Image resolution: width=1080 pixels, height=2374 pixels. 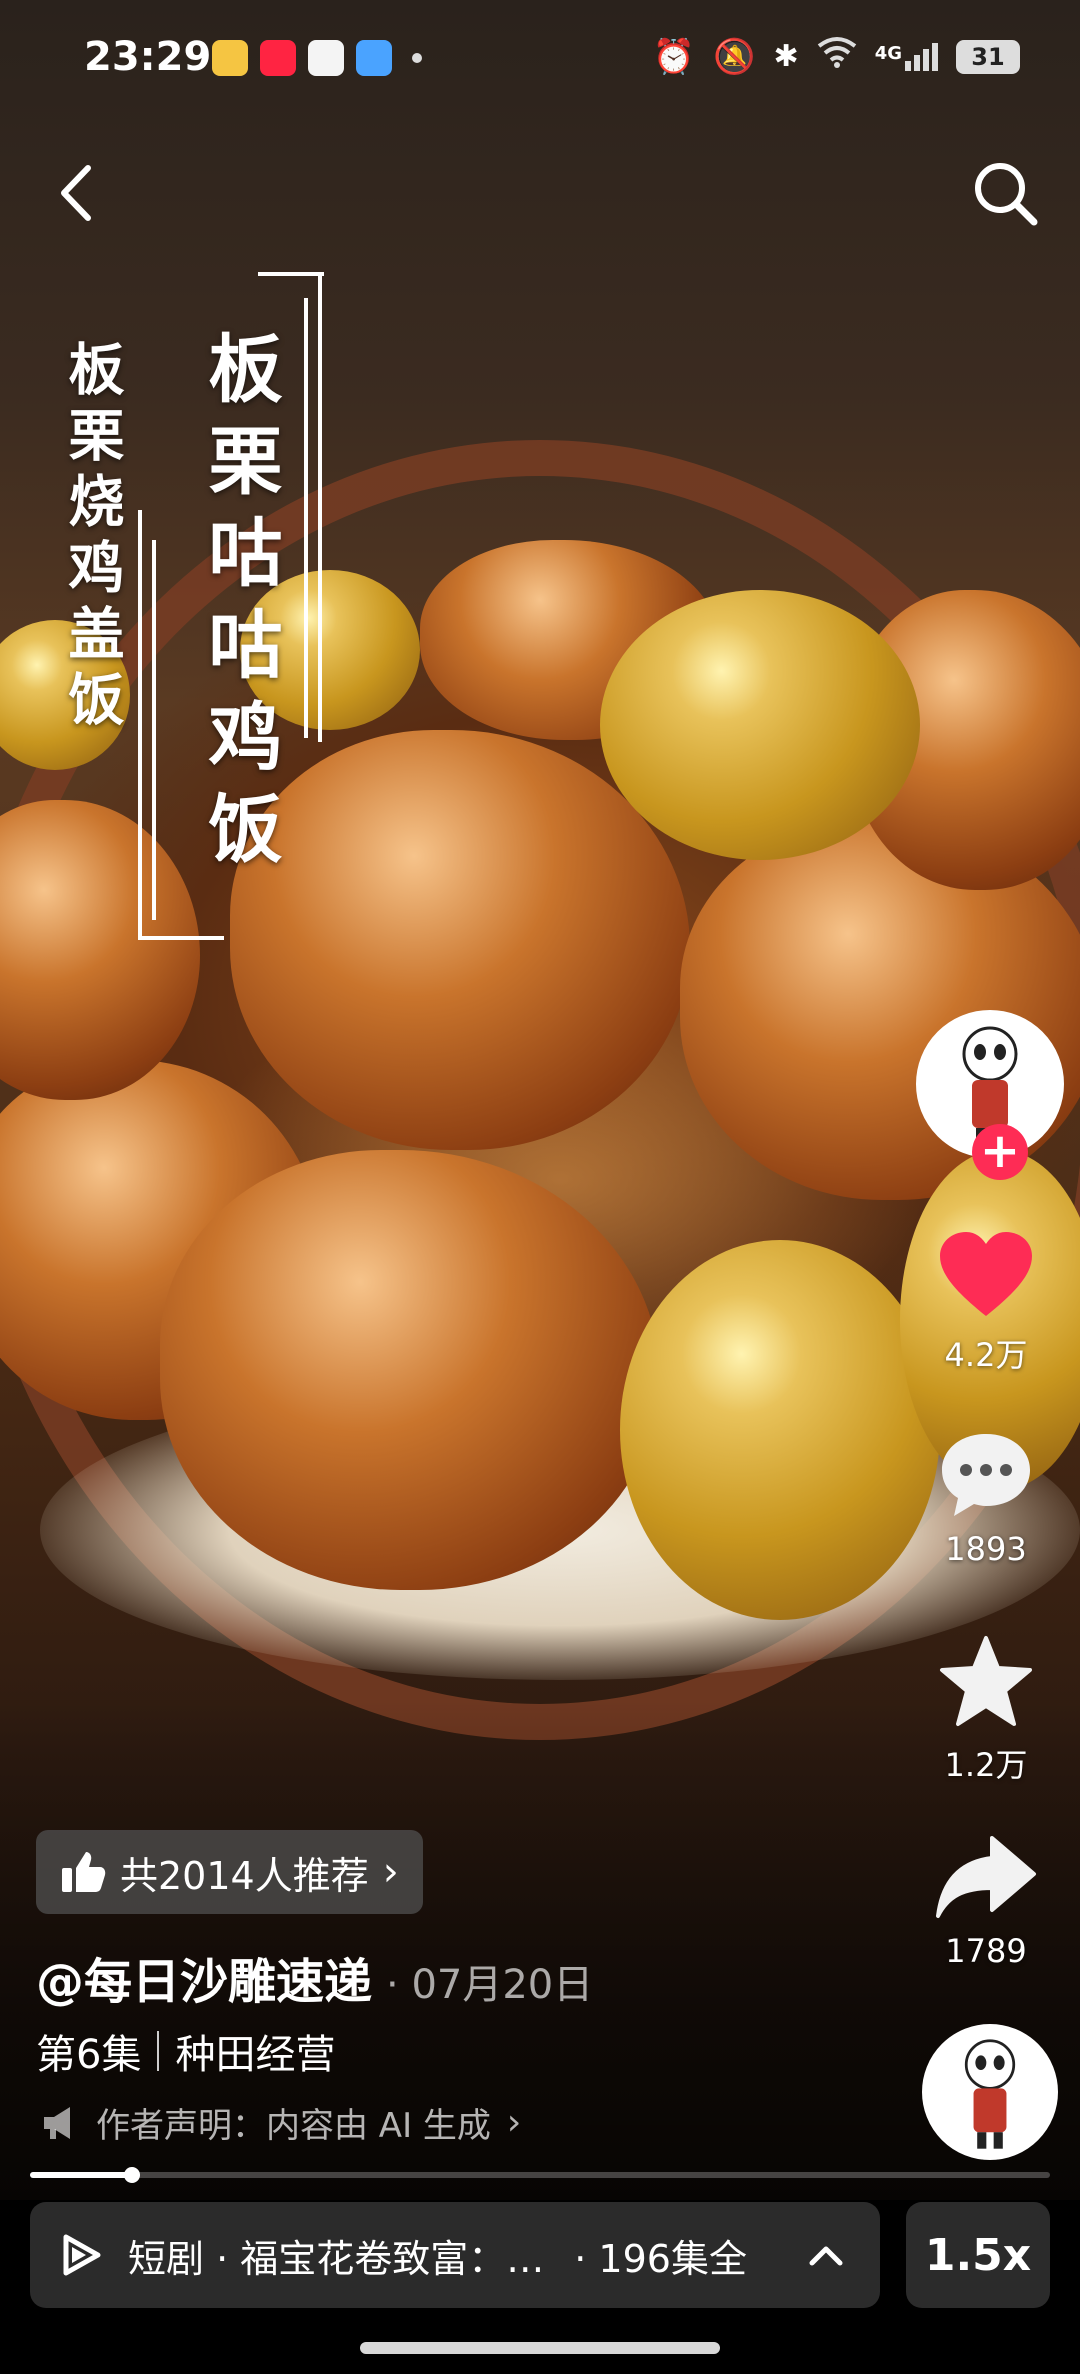 What do you see at coordinates (986, 1765) in the screenshot?
I see `favorite-count: 1.2万` at bounding box center [986, 1765].